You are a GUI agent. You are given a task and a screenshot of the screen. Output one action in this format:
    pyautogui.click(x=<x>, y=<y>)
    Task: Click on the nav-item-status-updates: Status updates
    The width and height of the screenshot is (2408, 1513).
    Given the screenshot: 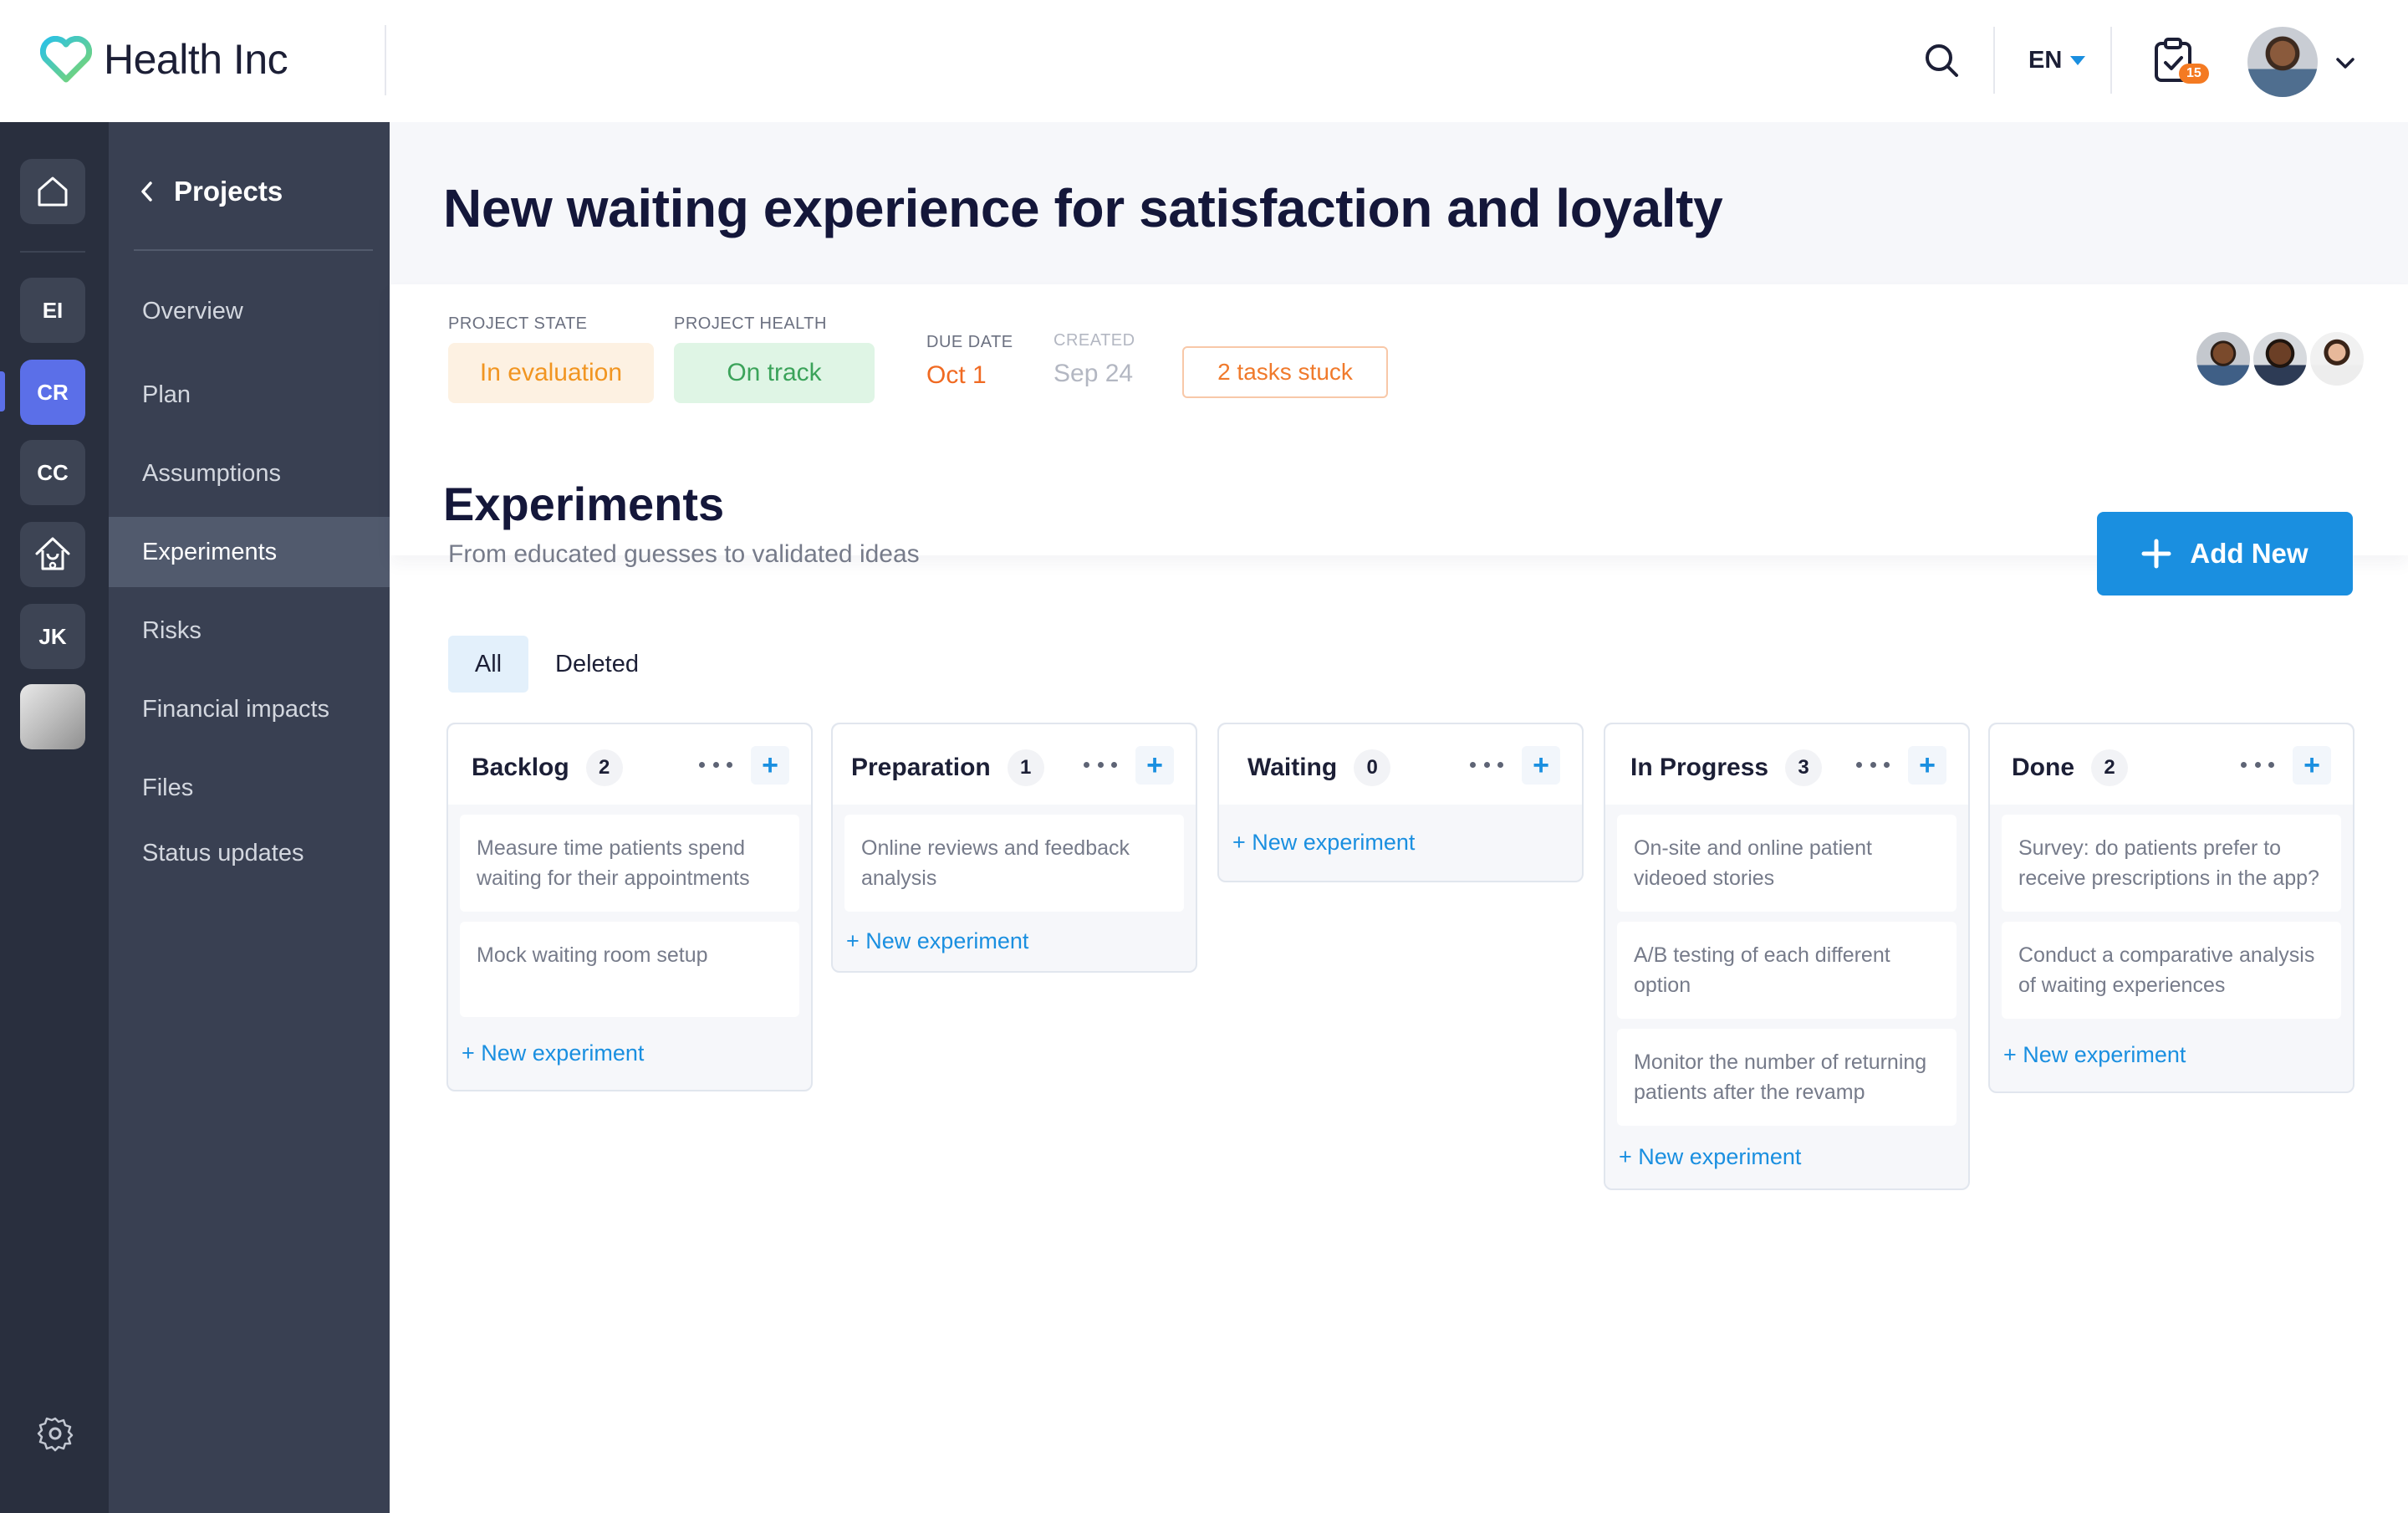 What is the action you would take?
    pyautogui.click(x=250, y=853)
    